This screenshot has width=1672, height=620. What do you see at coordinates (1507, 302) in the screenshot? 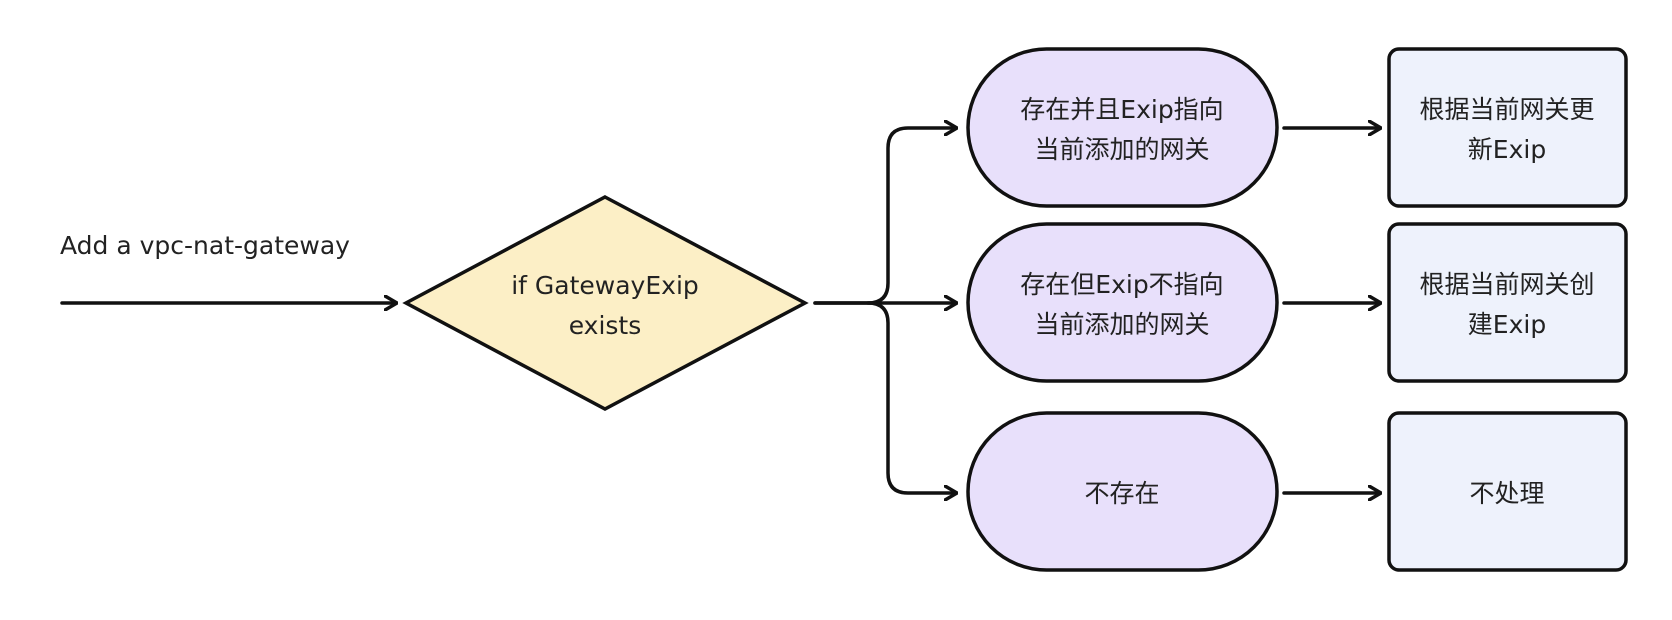
I see `action-node-create-exip` at bounding box center [1507, 302].